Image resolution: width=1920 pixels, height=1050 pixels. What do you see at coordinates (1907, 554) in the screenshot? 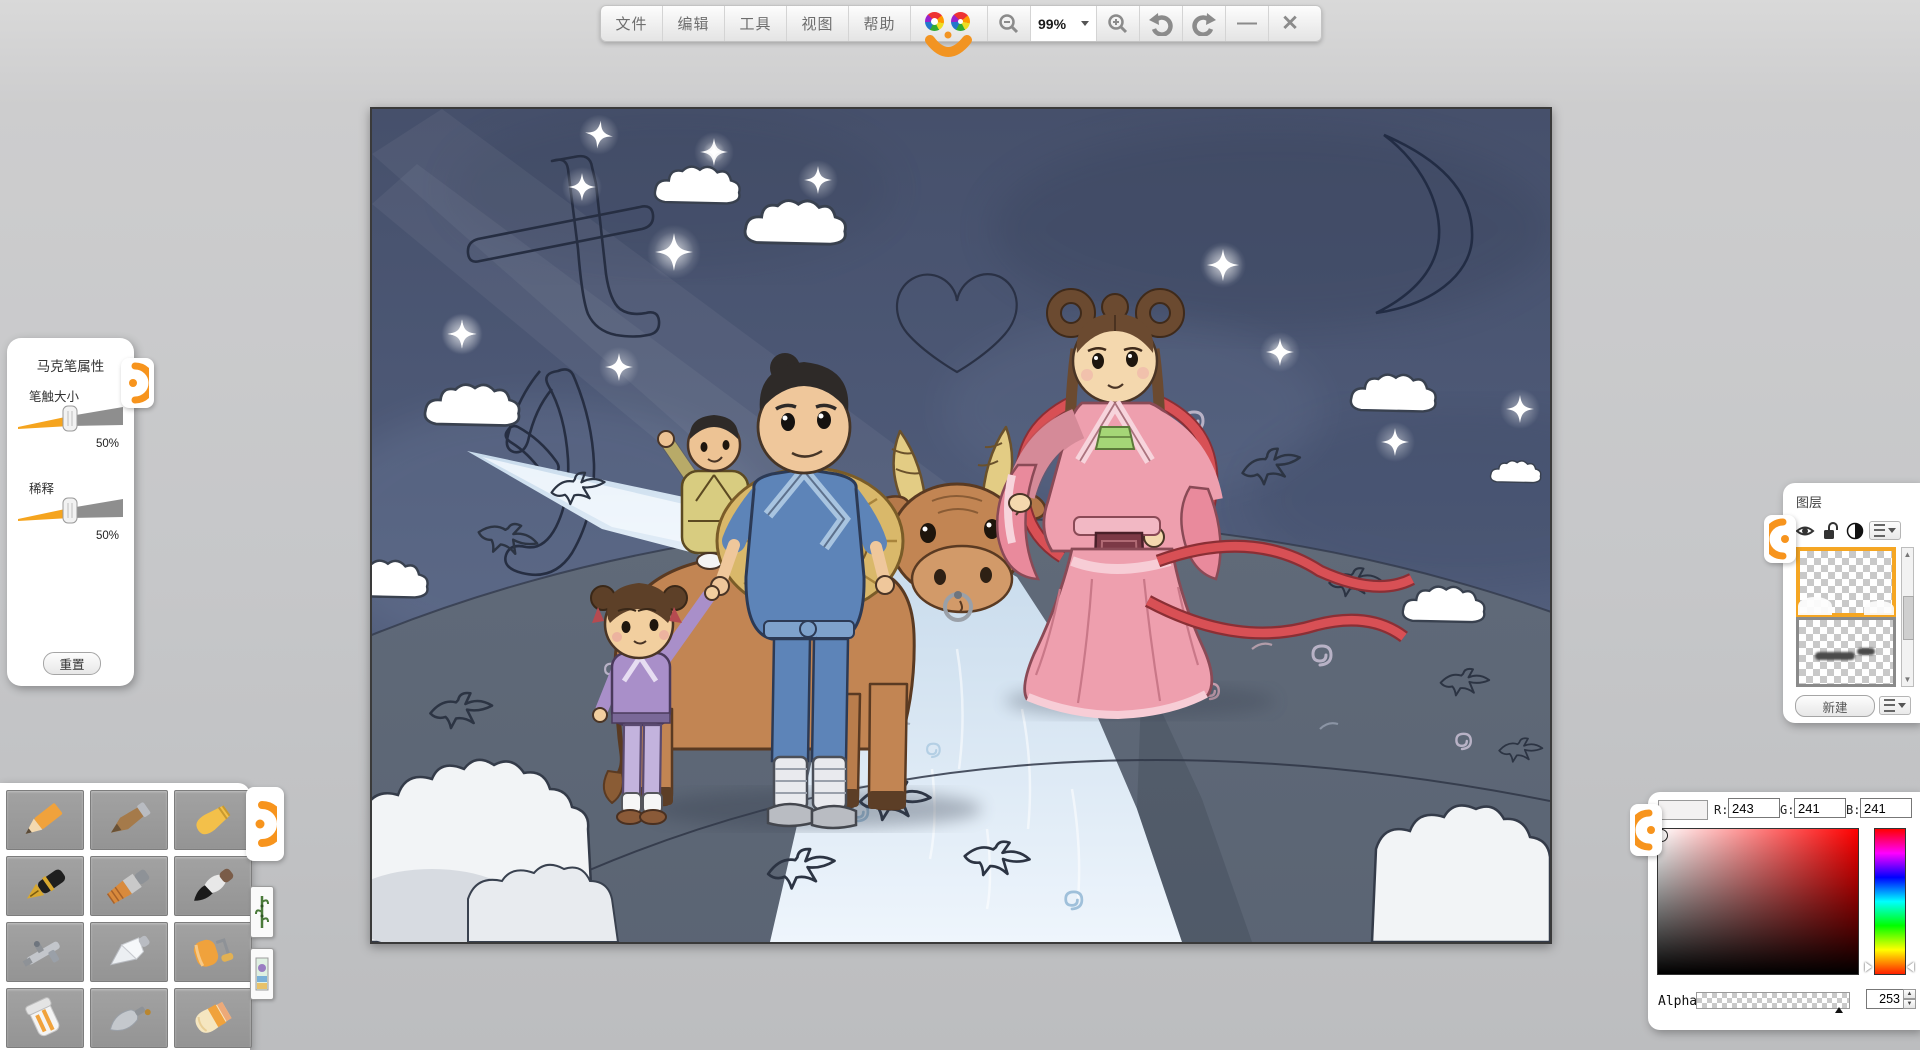
I see `scroll-up-icon: ▲` at bounding box center [1907, 554].